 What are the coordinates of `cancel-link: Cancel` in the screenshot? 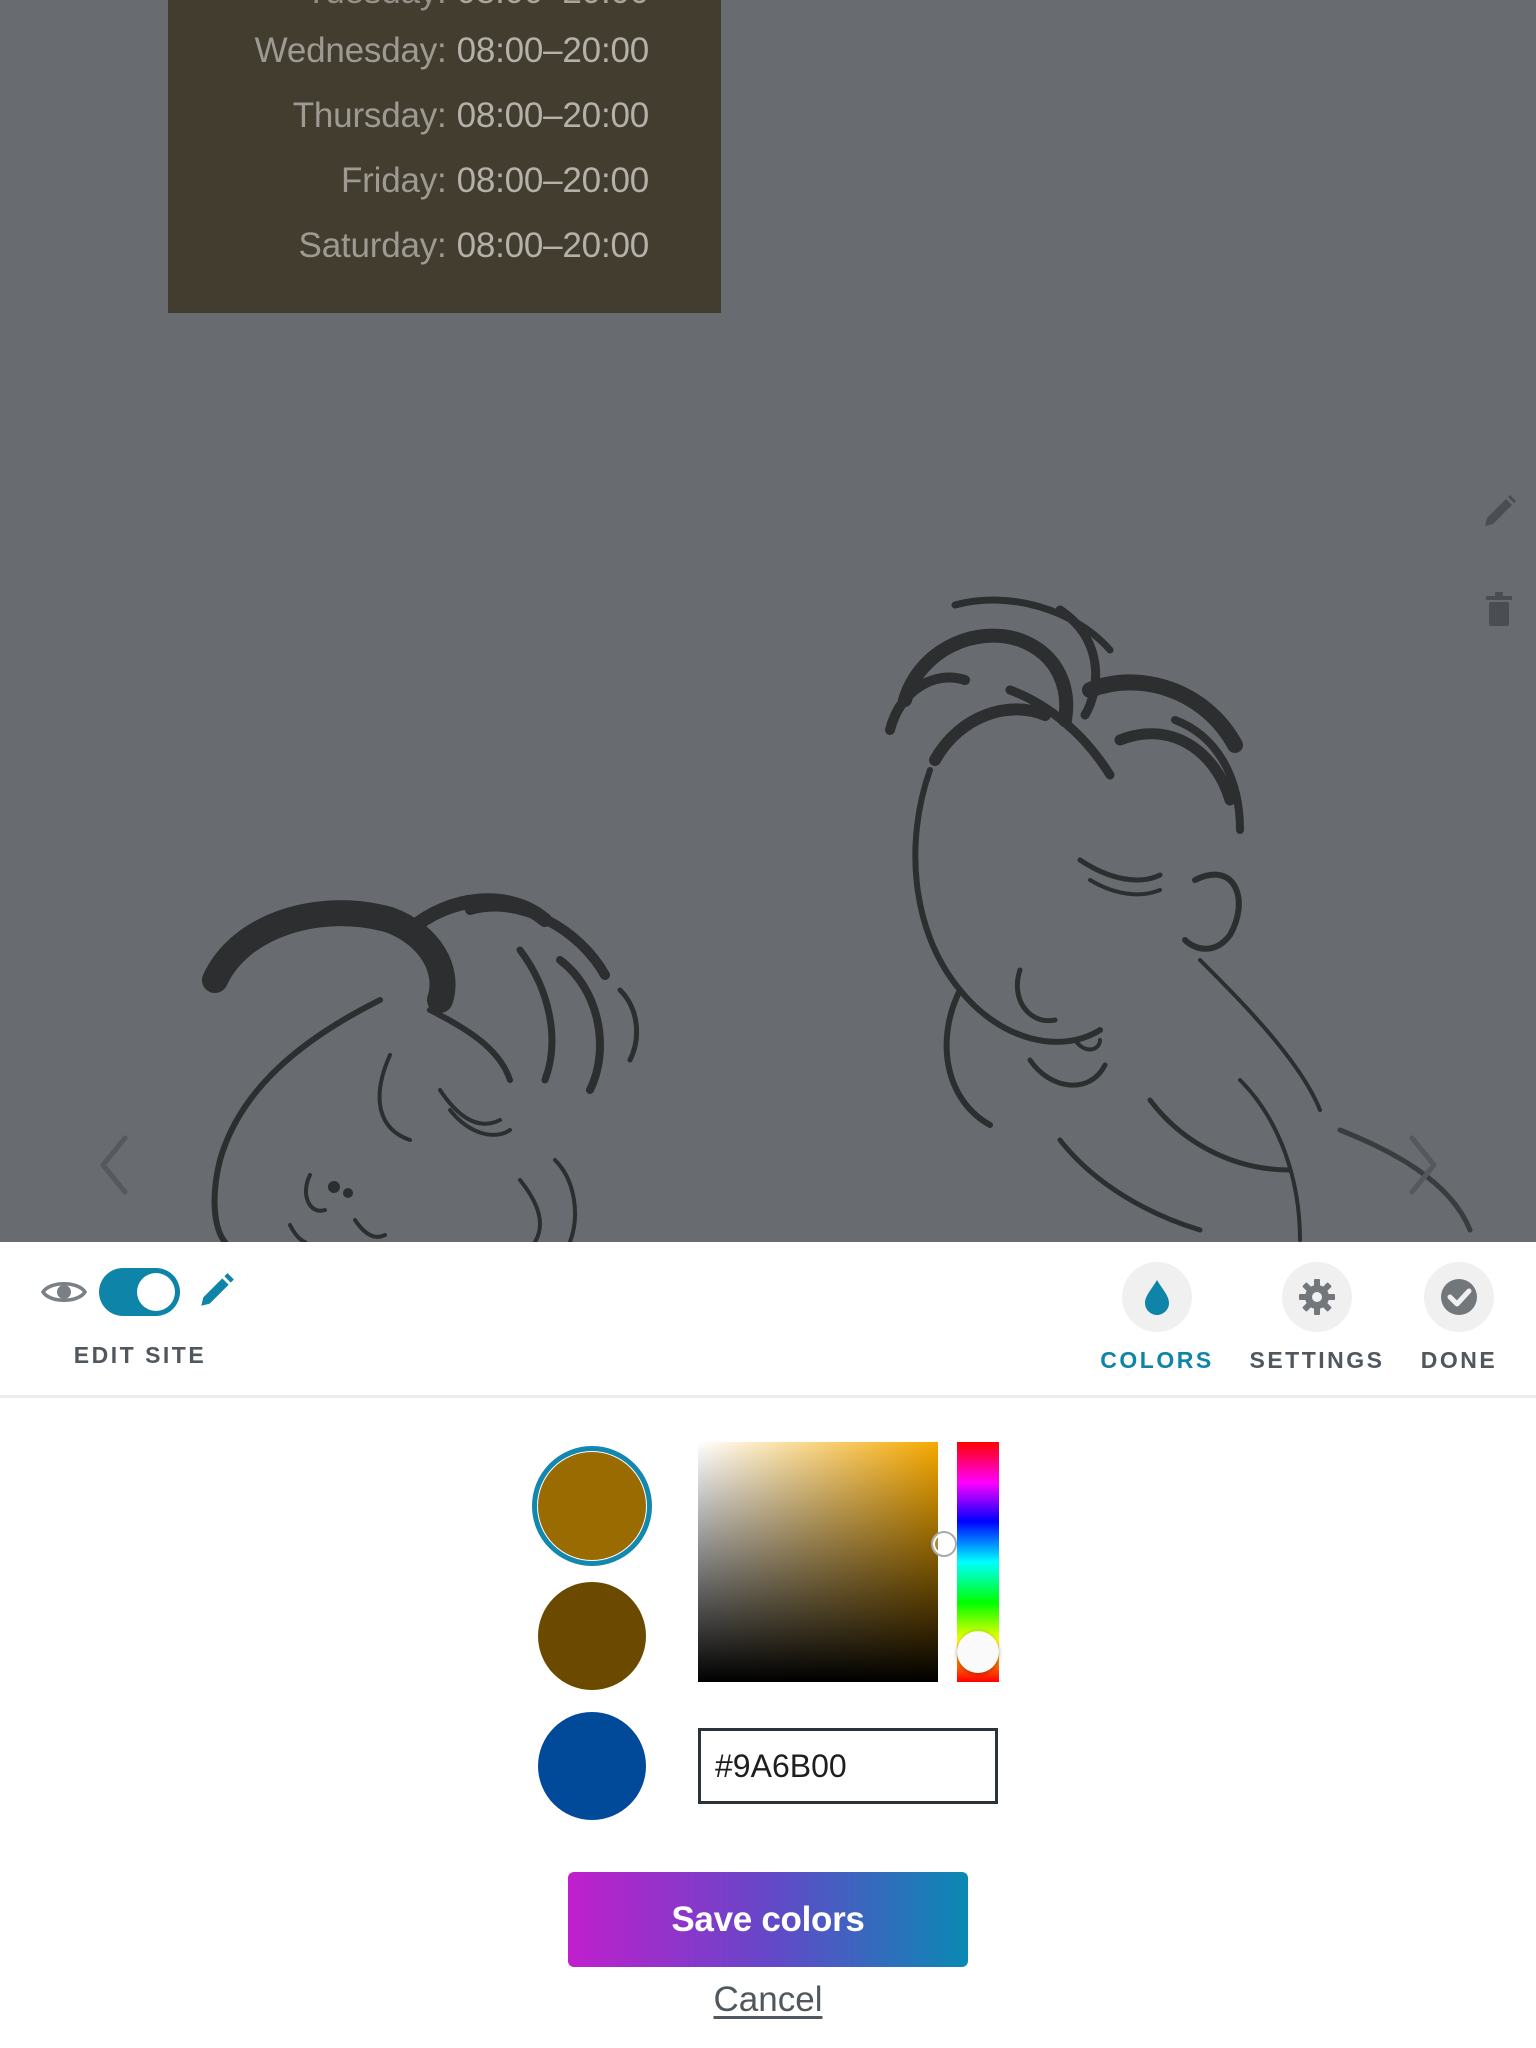 It's located at (768, 2000).